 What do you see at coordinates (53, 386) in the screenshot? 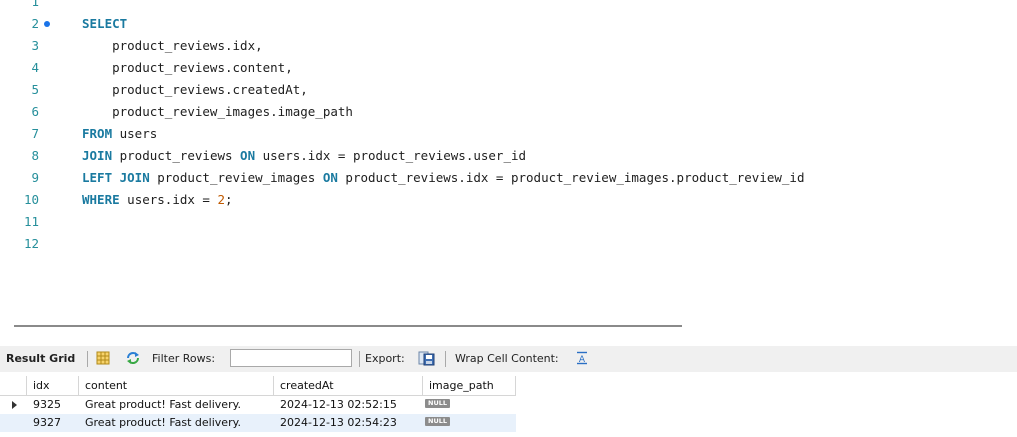
I see `column-header-idx: idx` at bounding box center [53, 386].